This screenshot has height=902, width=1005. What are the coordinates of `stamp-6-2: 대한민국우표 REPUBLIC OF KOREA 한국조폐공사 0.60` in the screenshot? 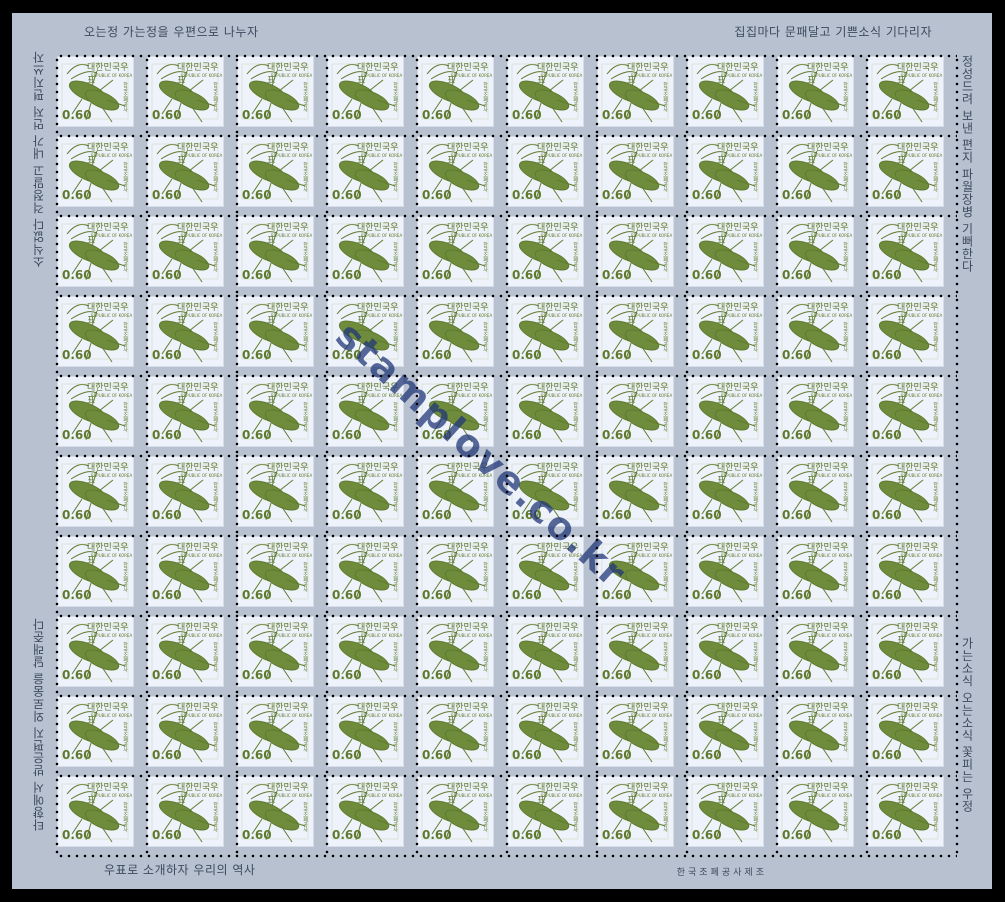 It's located at (185, 491).